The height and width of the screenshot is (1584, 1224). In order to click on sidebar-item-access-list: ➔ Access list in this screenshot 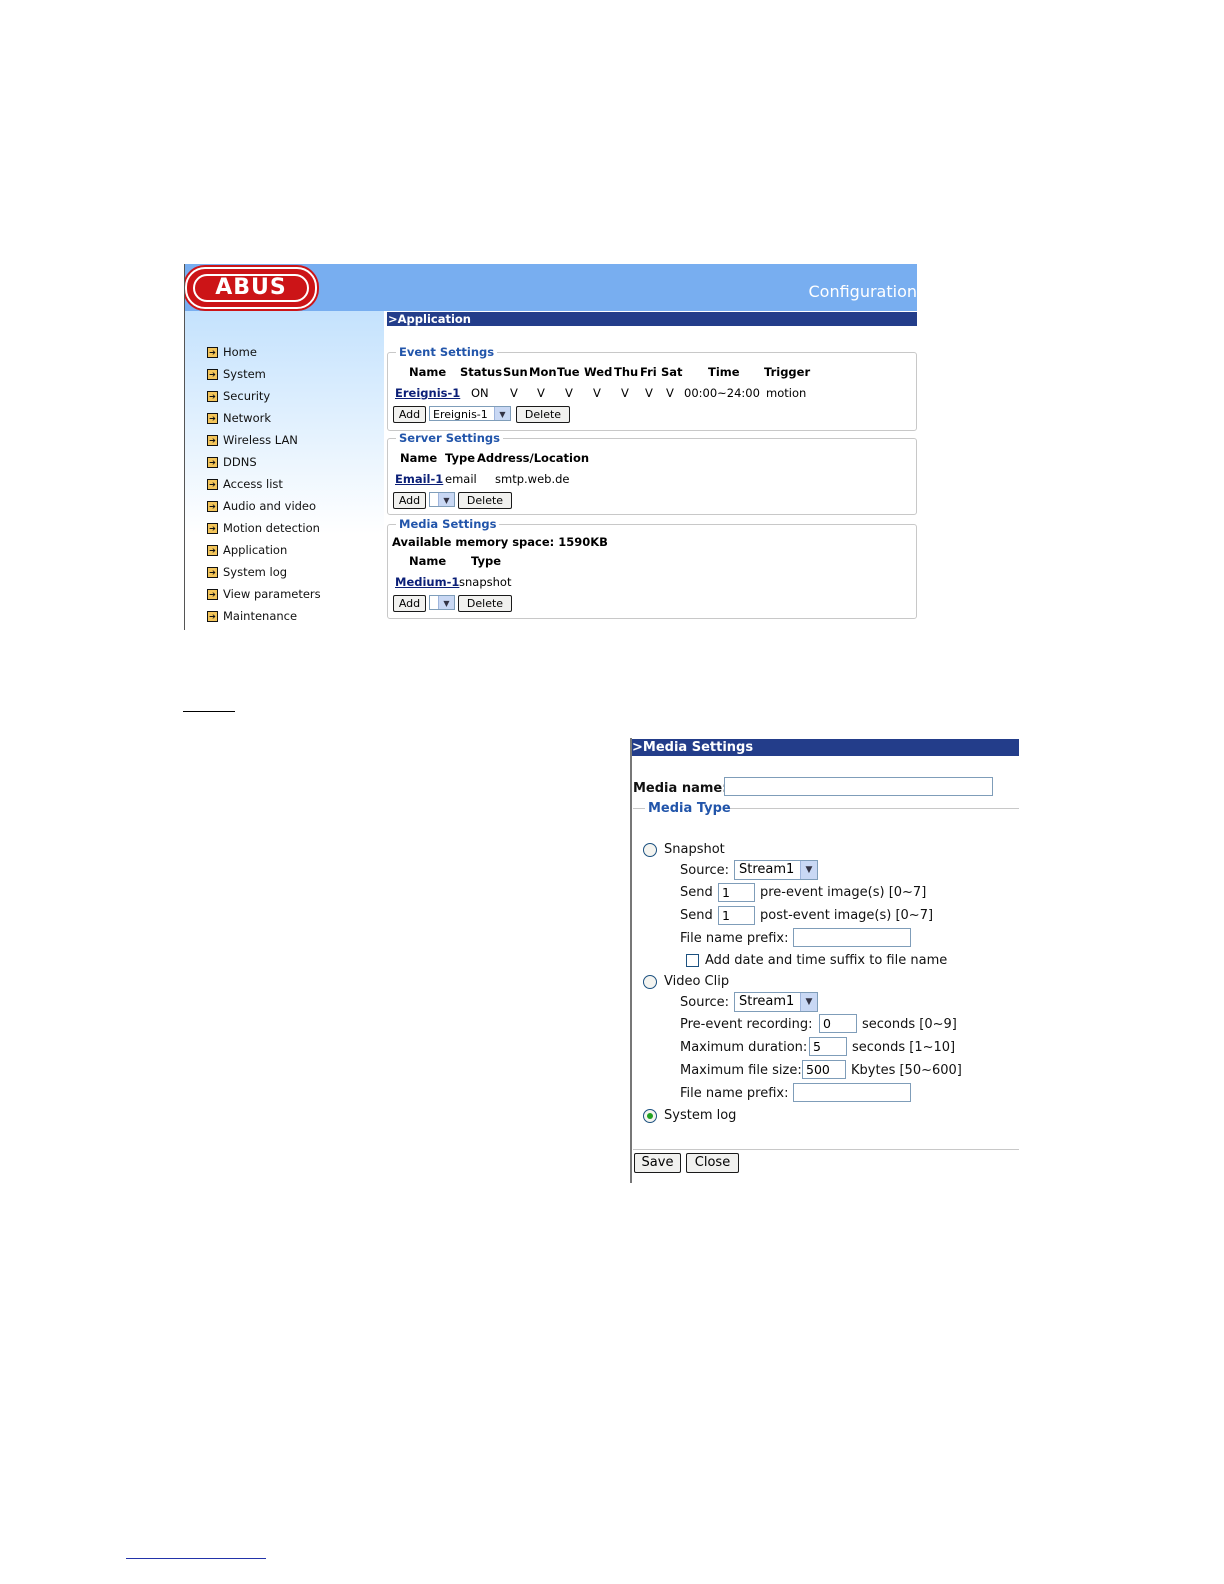, I will do `click(264, 487)`.